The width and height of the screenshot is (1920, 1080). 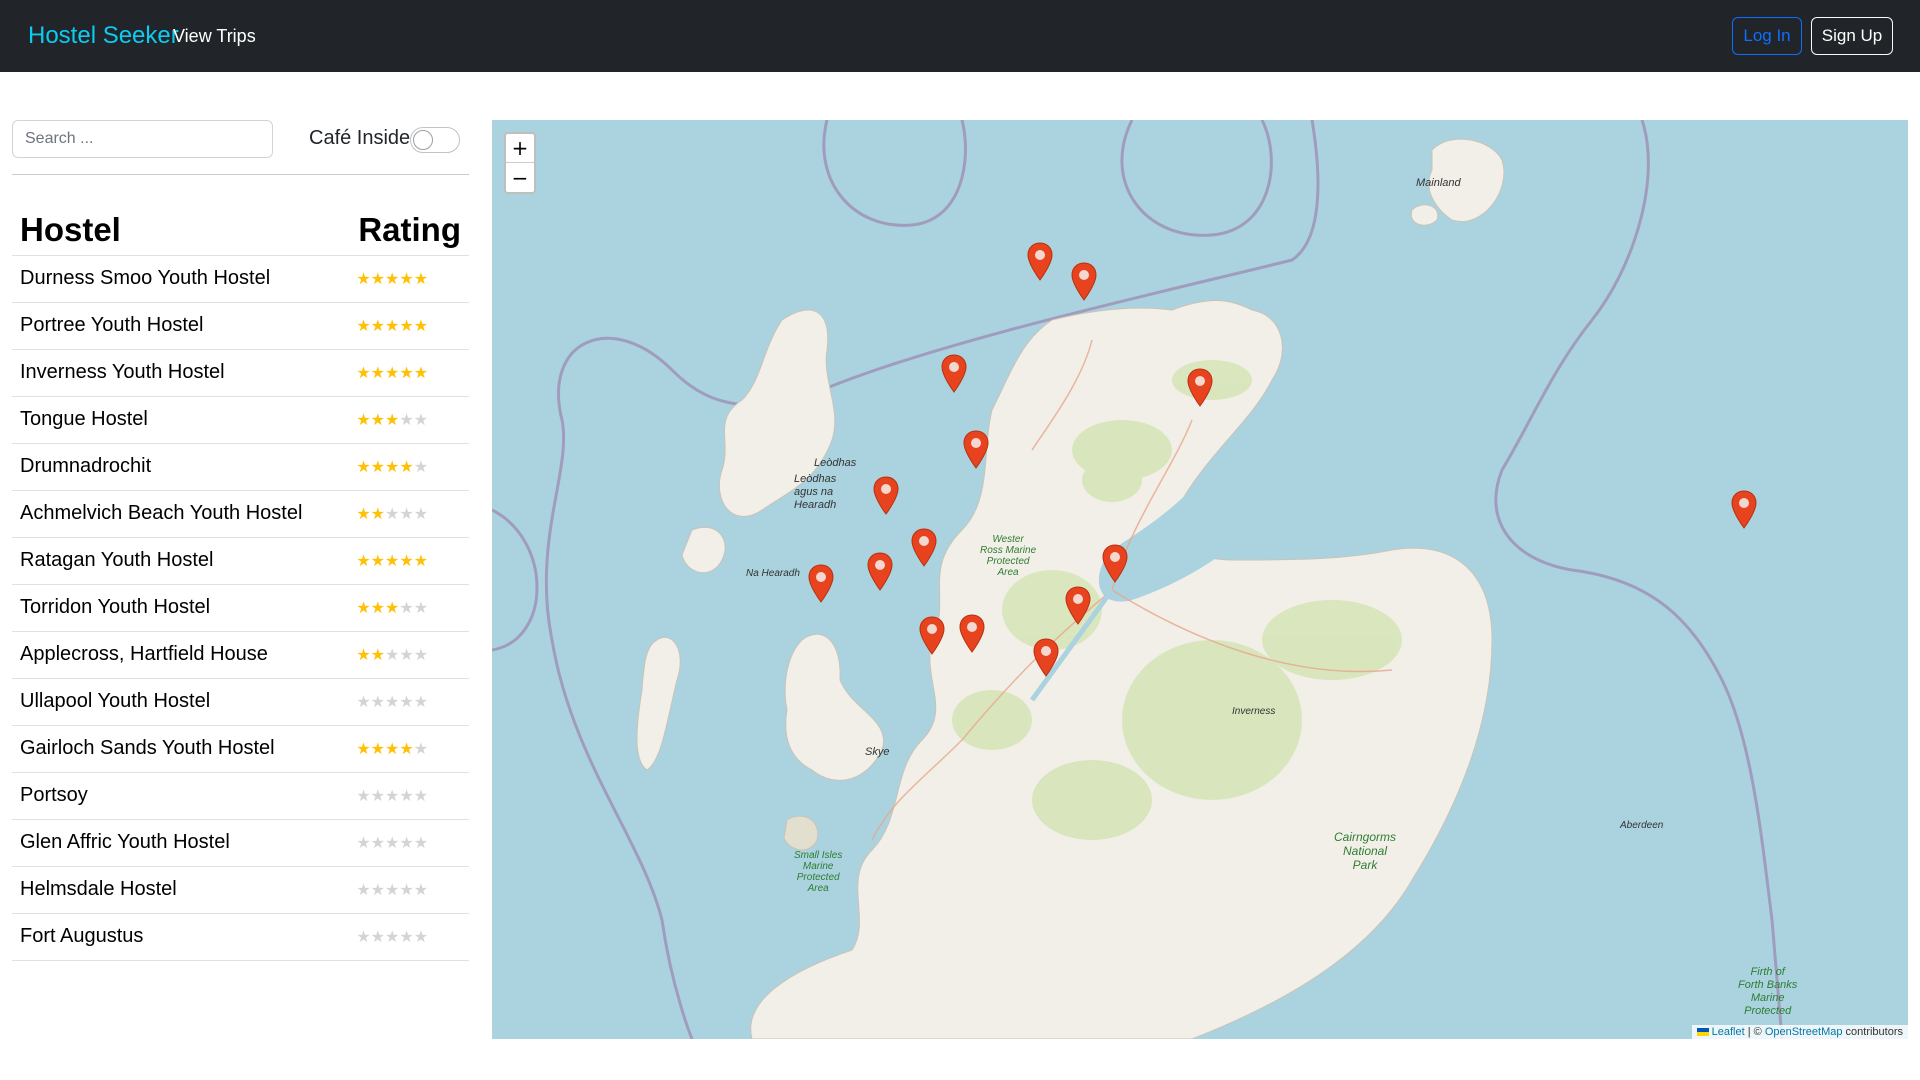 I want to click on hostel-name: Drumnadrochit, so click(x=180, y=467).